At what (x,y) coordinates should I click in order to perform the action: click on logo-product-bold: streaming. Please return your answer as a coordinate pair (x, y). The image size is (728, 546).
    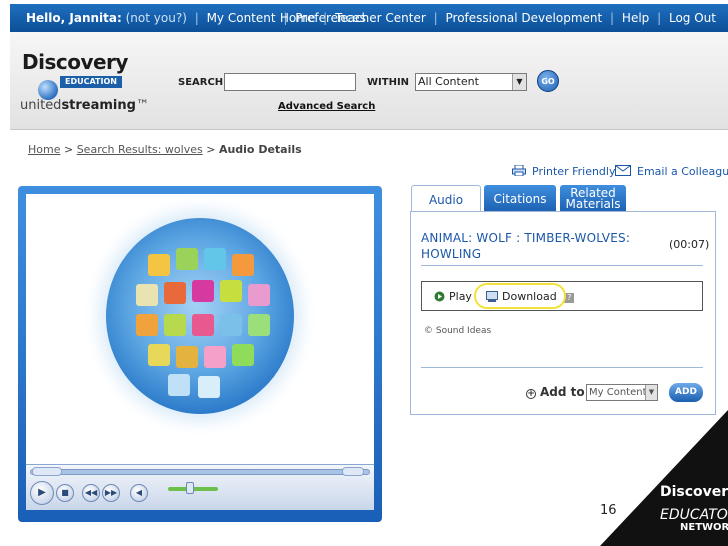
    Looking at the image, I should click on (98, 105).